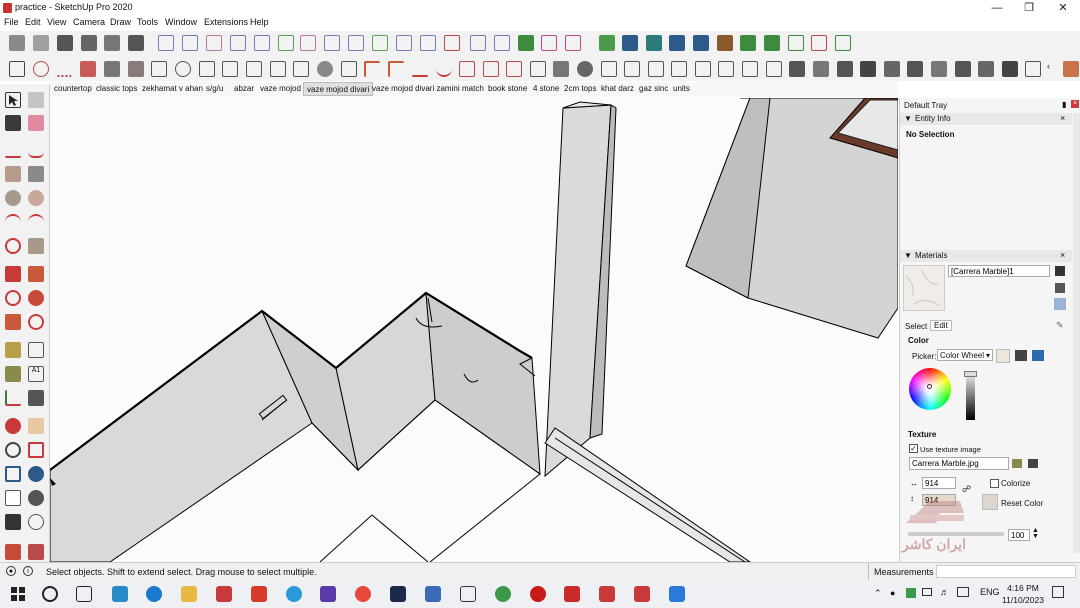  Describe the element at coordinates (677, 594) in the screenshot. I see `app-blue-icon` at that location.